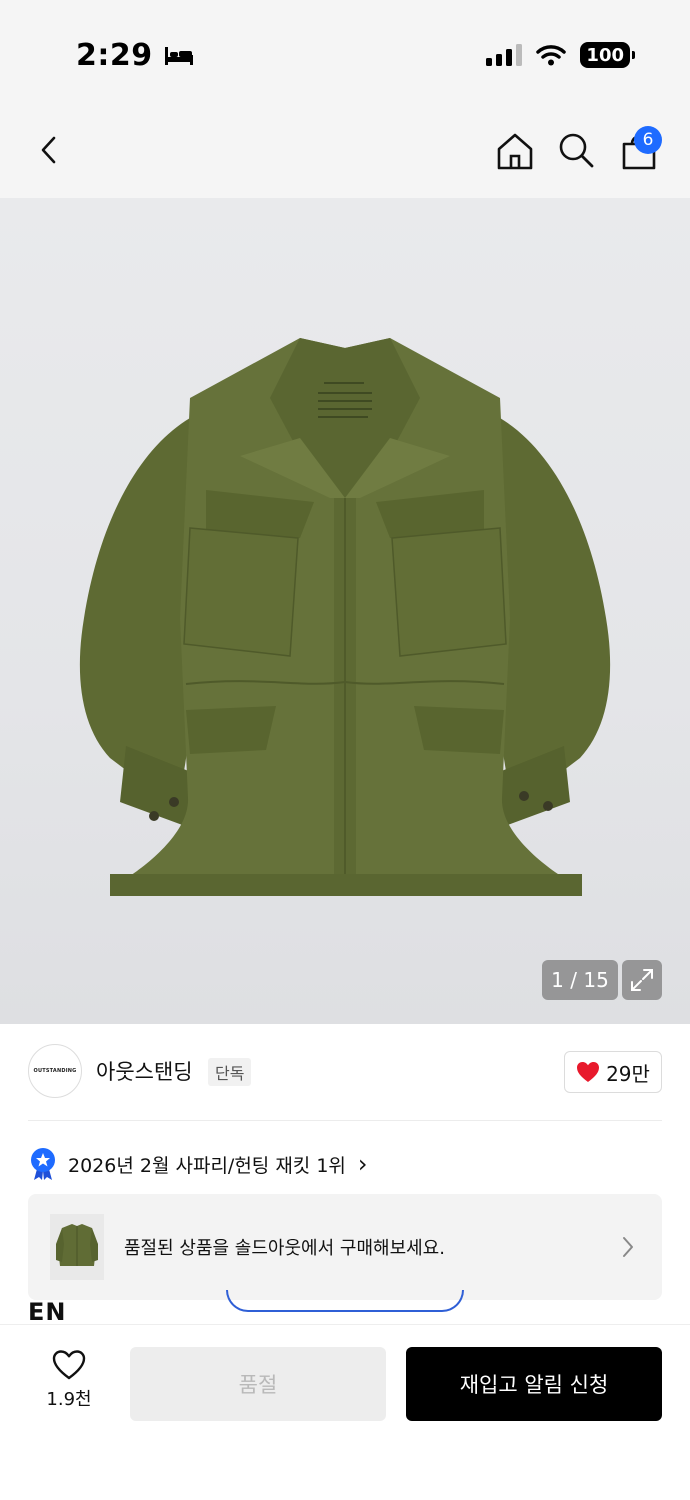  Describe the element at coordinates (362, 1164) in the screenshot. I see `chevron-right-icon: ›` at that location.